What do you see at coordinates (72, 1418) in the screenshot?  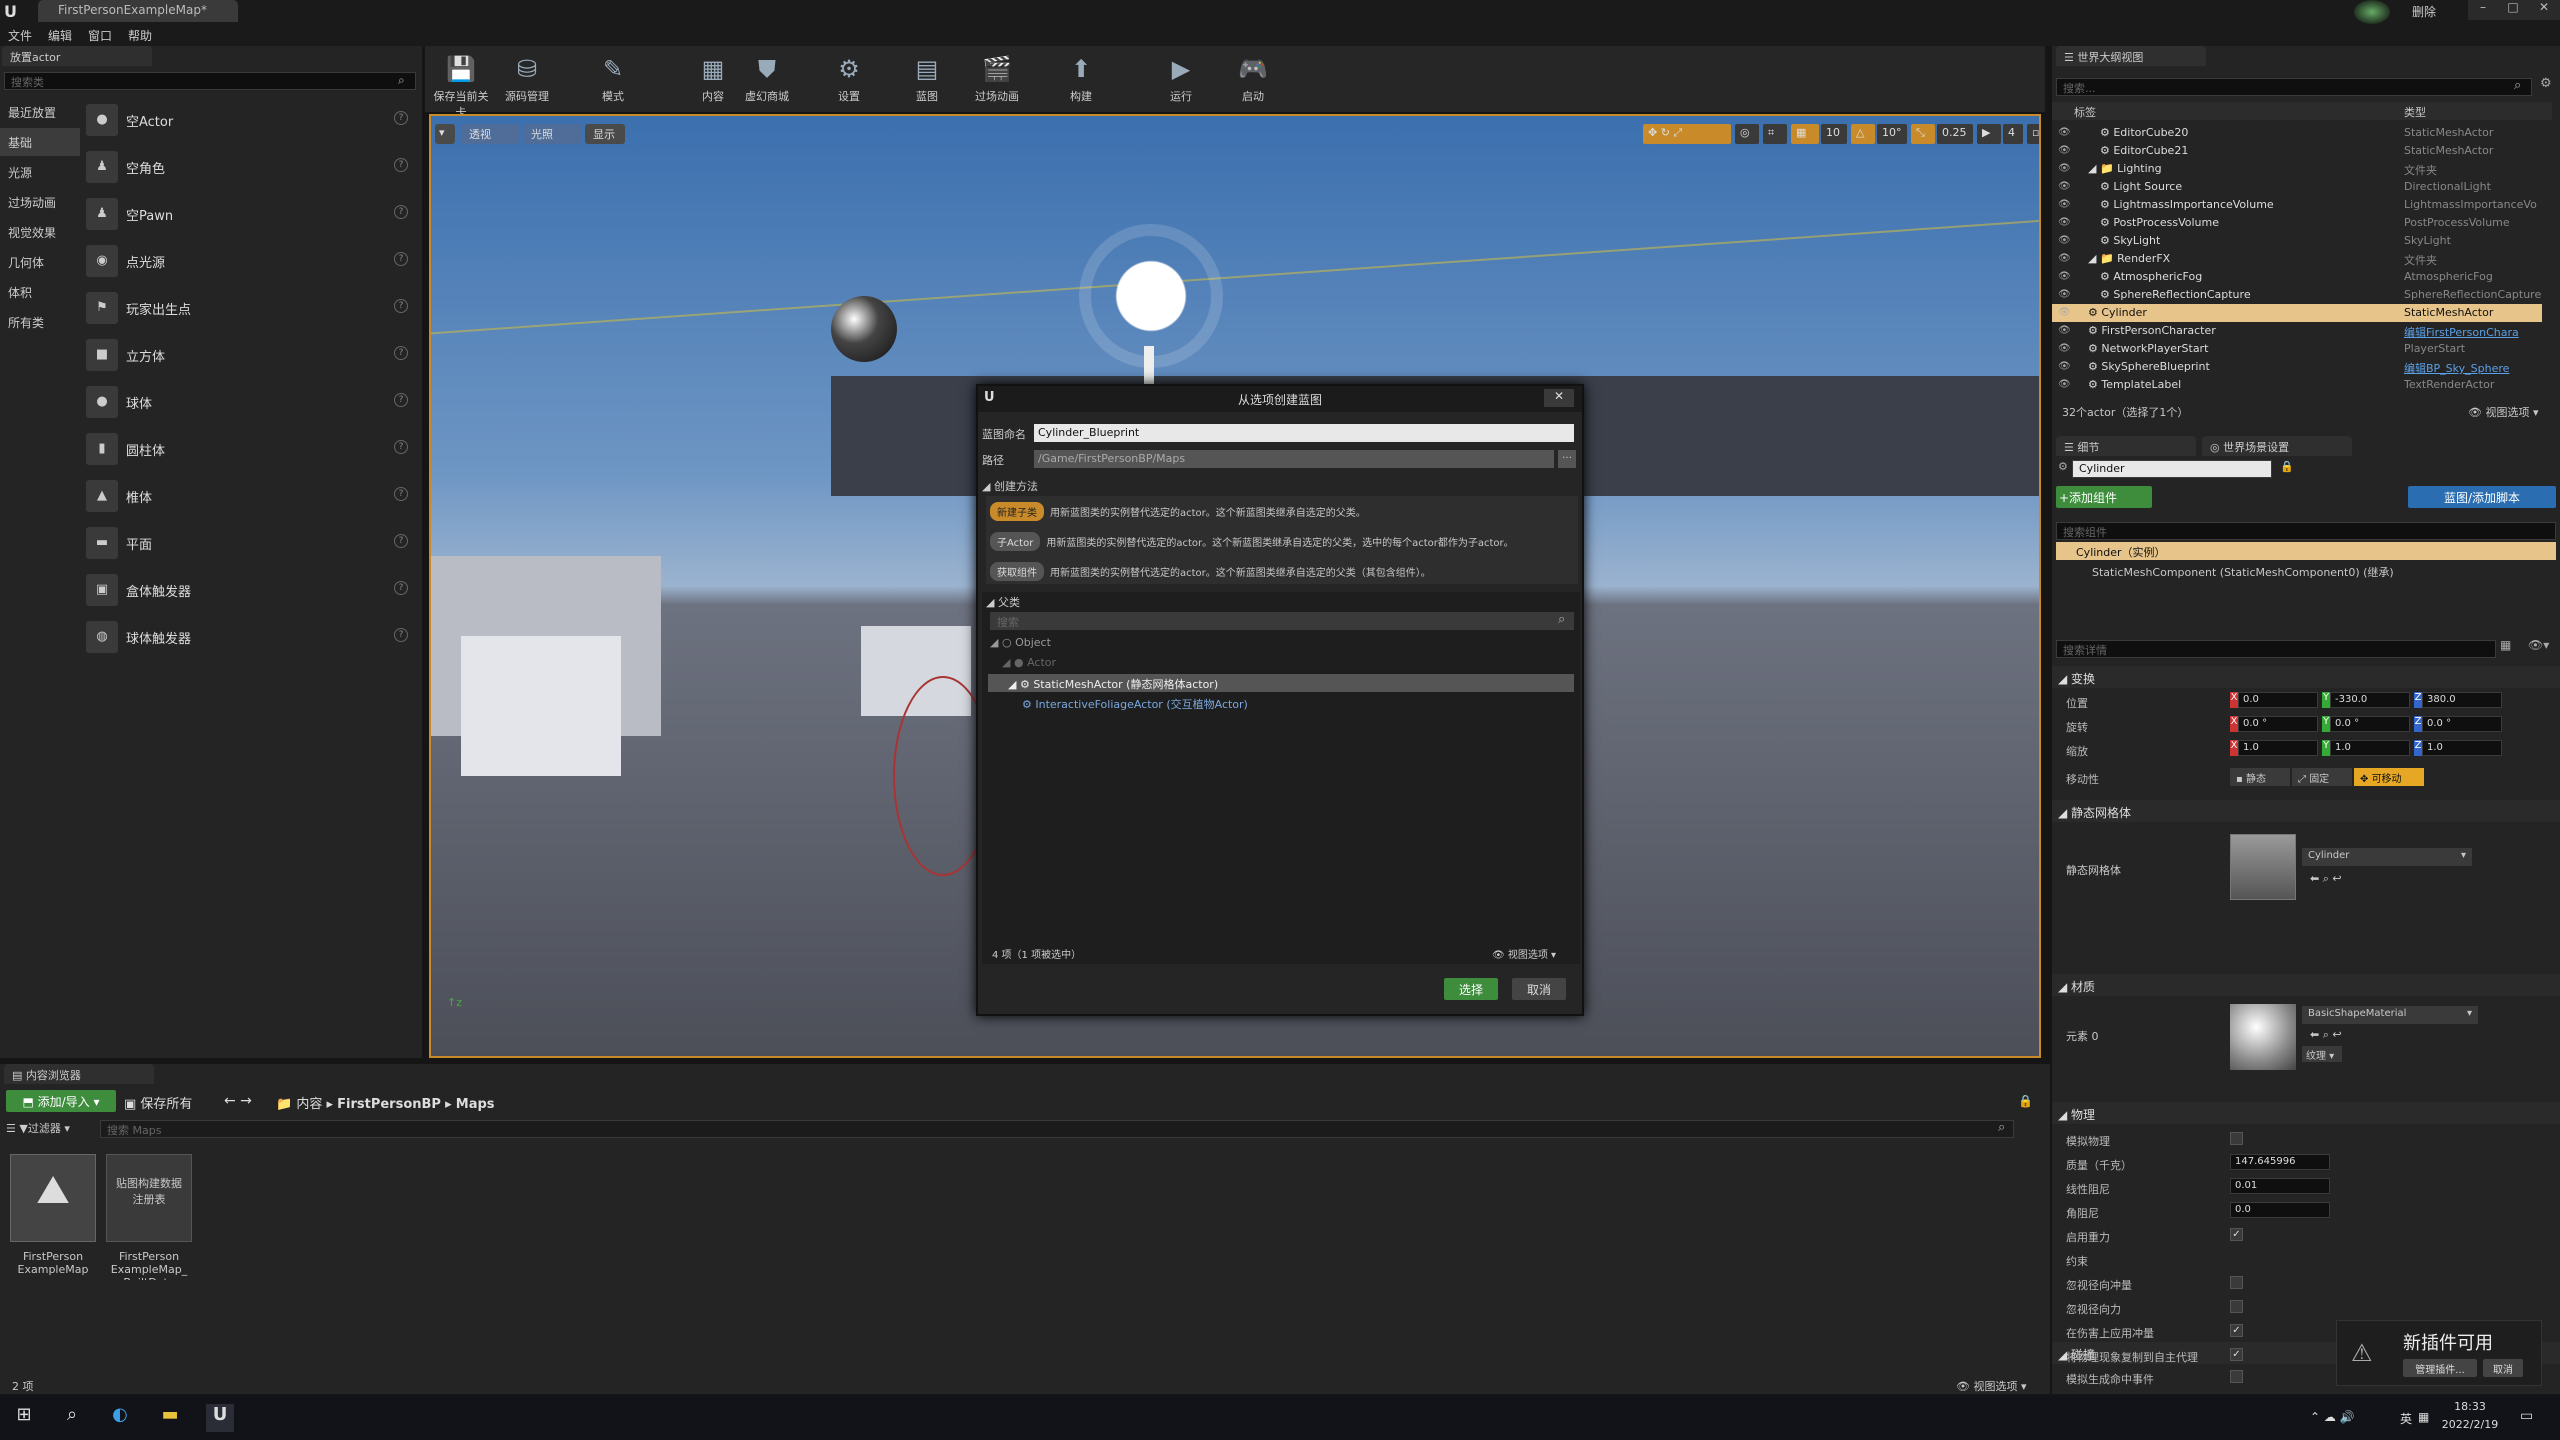 I see `search-icon: ⌕` at bounding box center [72, 1418].